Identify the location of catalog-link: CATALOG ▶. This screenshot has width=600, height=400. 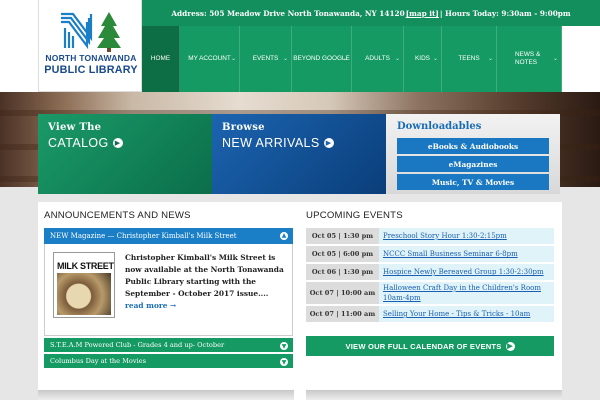
(125, 143).